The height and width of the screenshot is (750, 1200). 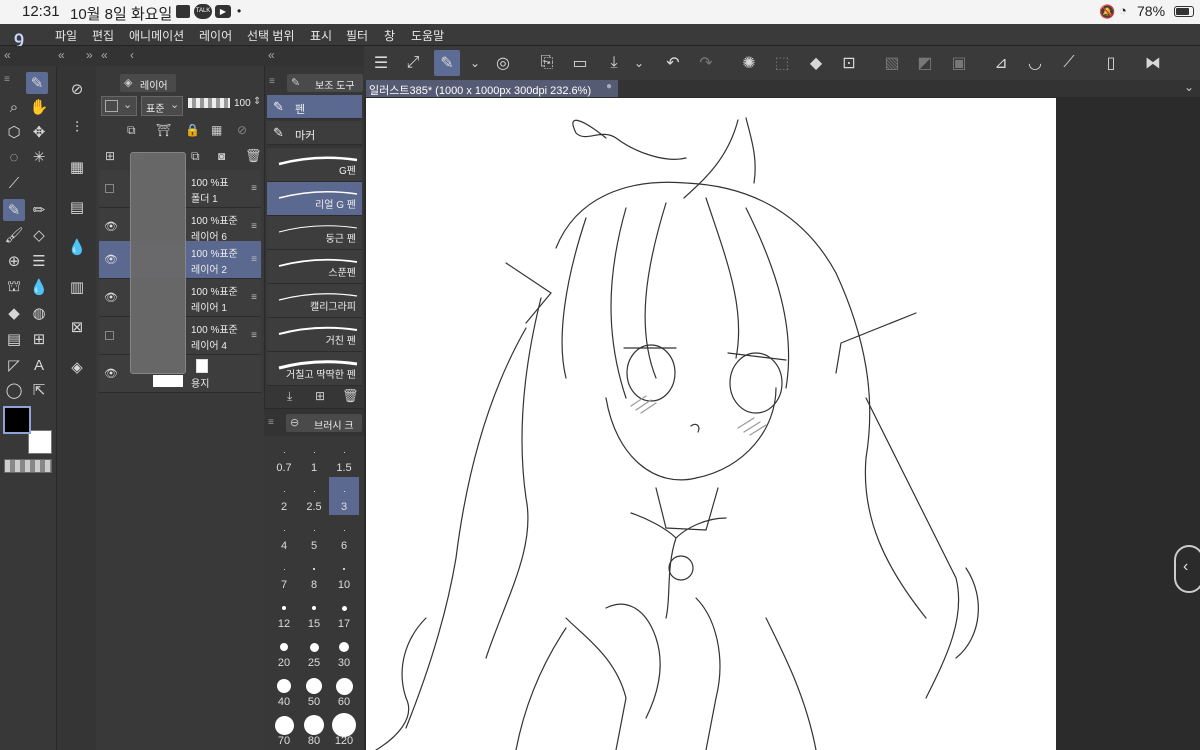 What do you see at coordinates (39, 365) in the screenshot?
I see `text-icon: A` at bounding box center [39, 365].